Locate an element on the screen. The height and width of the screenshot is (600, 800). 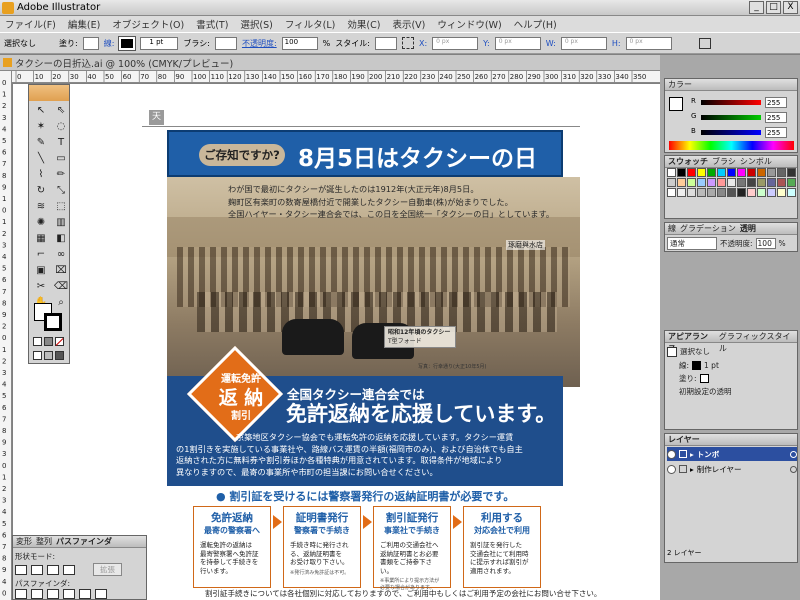
menu-view: 表示(V) is located at coordinates (408, 24).